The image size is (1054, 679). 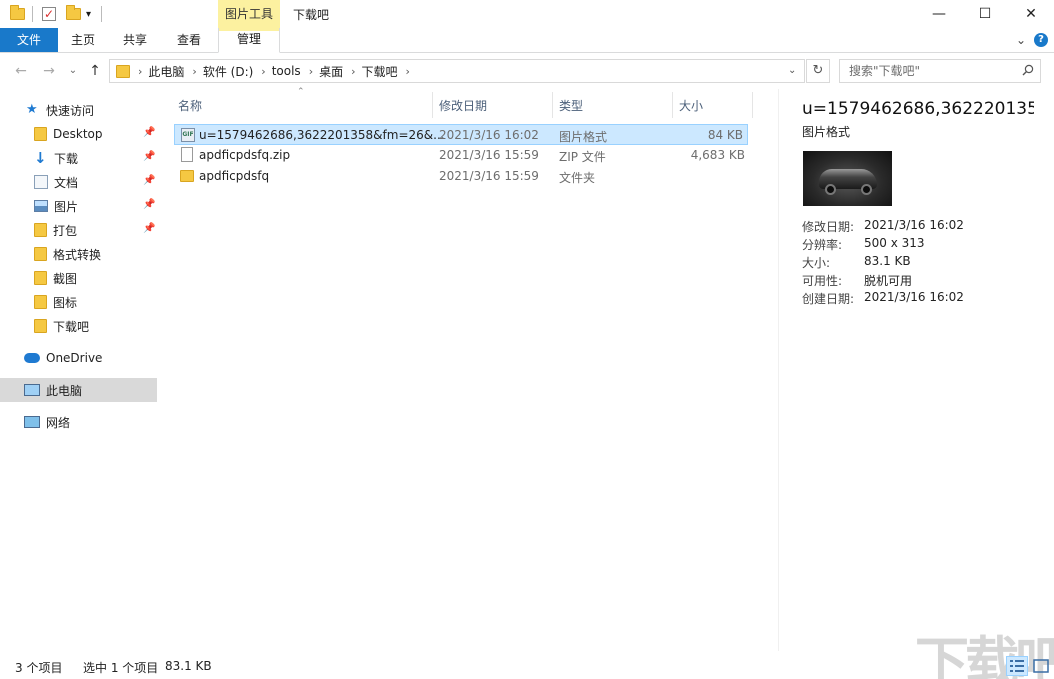 What do you see at coordinates (887, 261) in the screenshot?
I see `detail-value: 83.1 KB` at bounding box center [887, 261].